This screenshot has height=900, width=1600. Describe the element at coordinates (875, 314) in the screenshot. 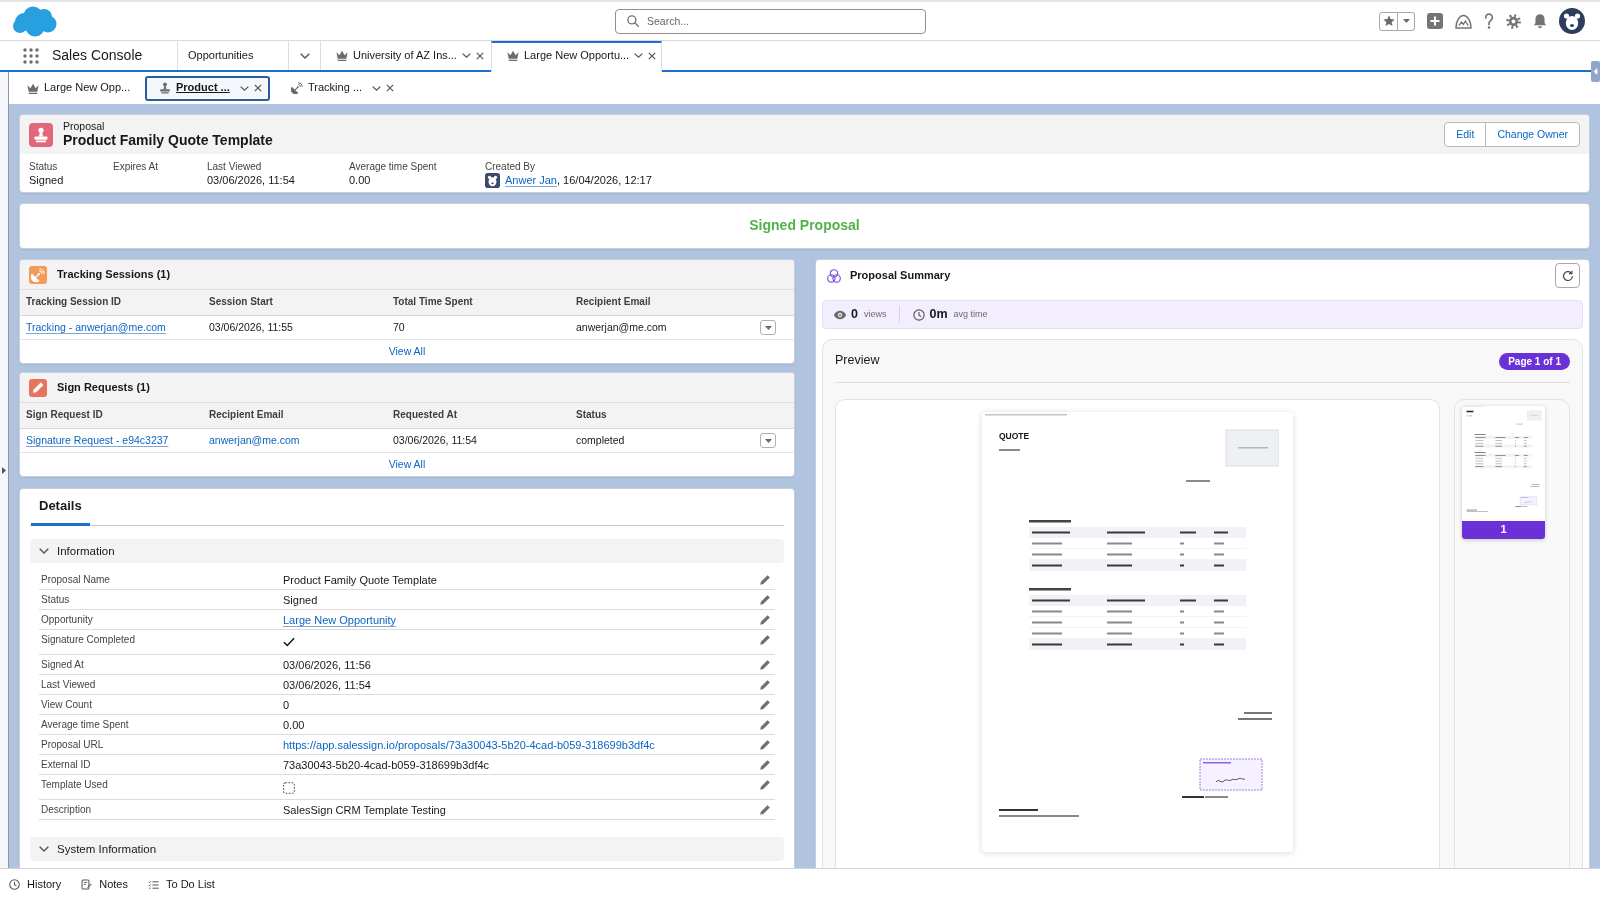

I see `stat-label: views` at that location.